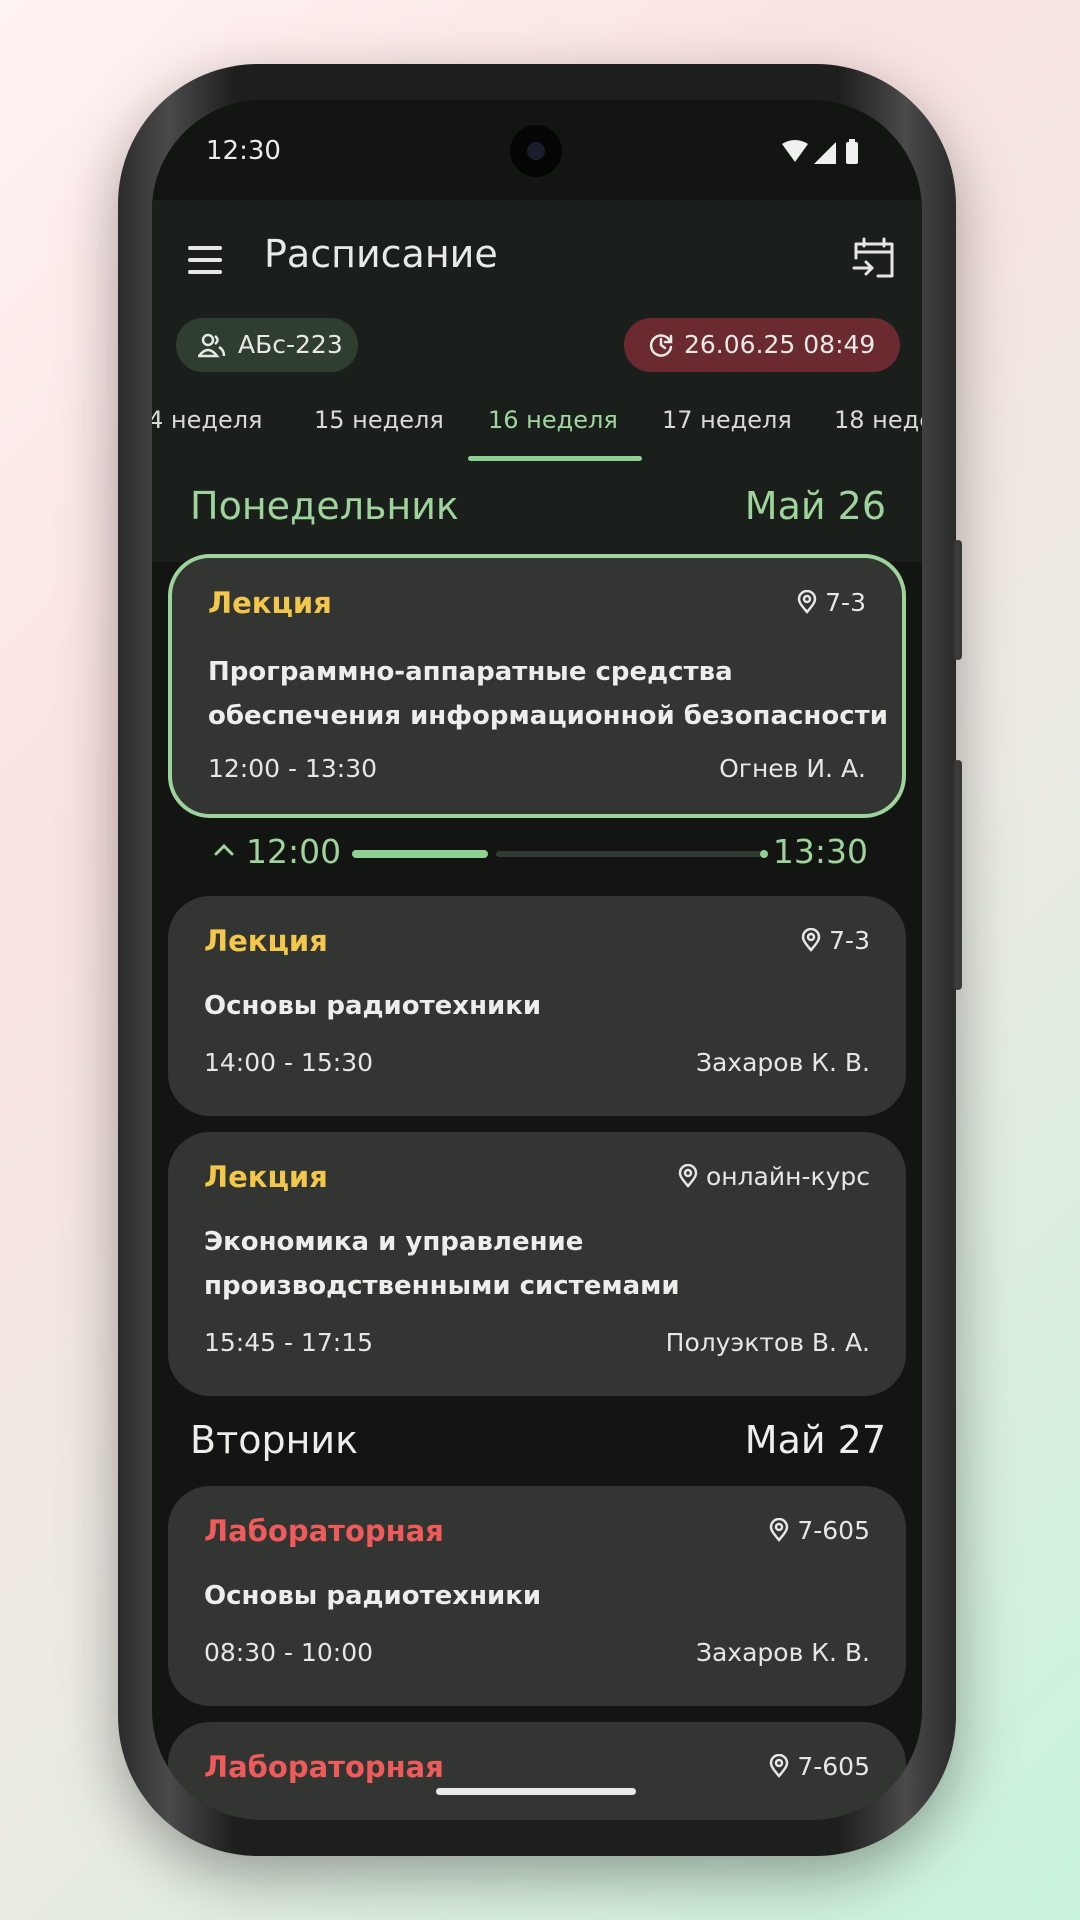 Image resolution: width=1080 pixels, height=1920 pixels. Describe the element at coordinates (207, 261) in the screenshot. I see `hamburger-menu-icon` at that location.